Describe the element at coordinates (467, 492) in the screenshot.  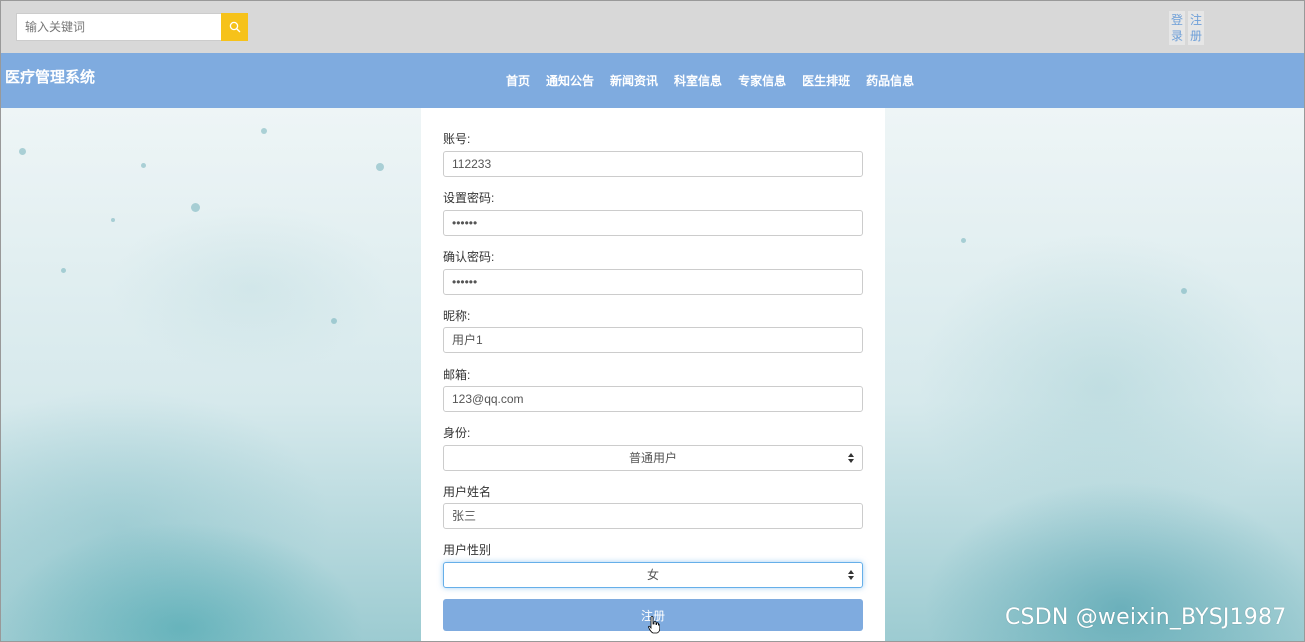
I see `realname-label: 用户姓名` at that location.